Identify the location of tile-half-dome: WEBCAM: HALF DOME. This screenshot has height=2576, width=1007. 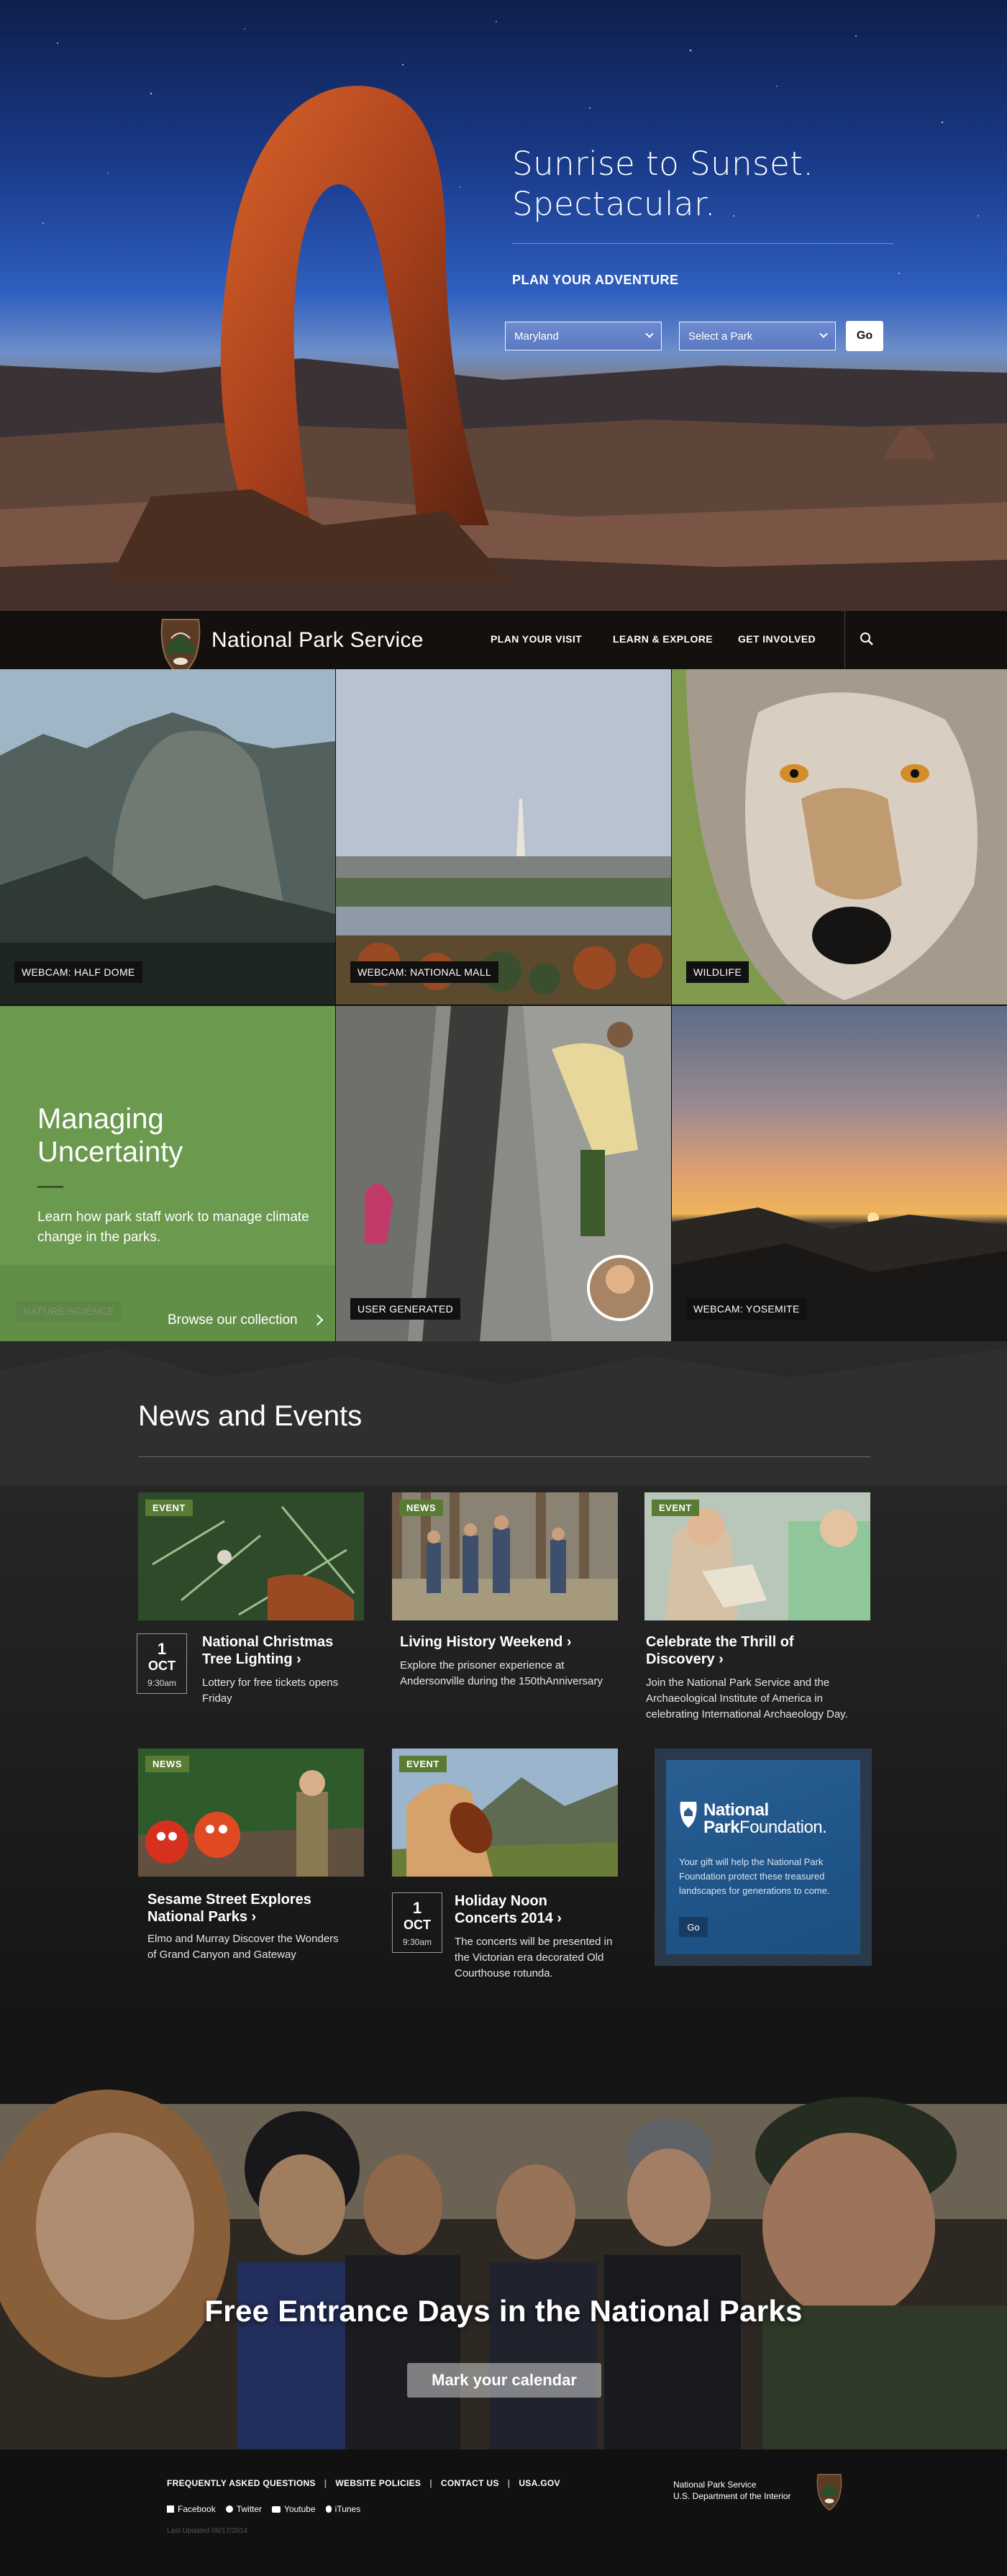
(167, 836).